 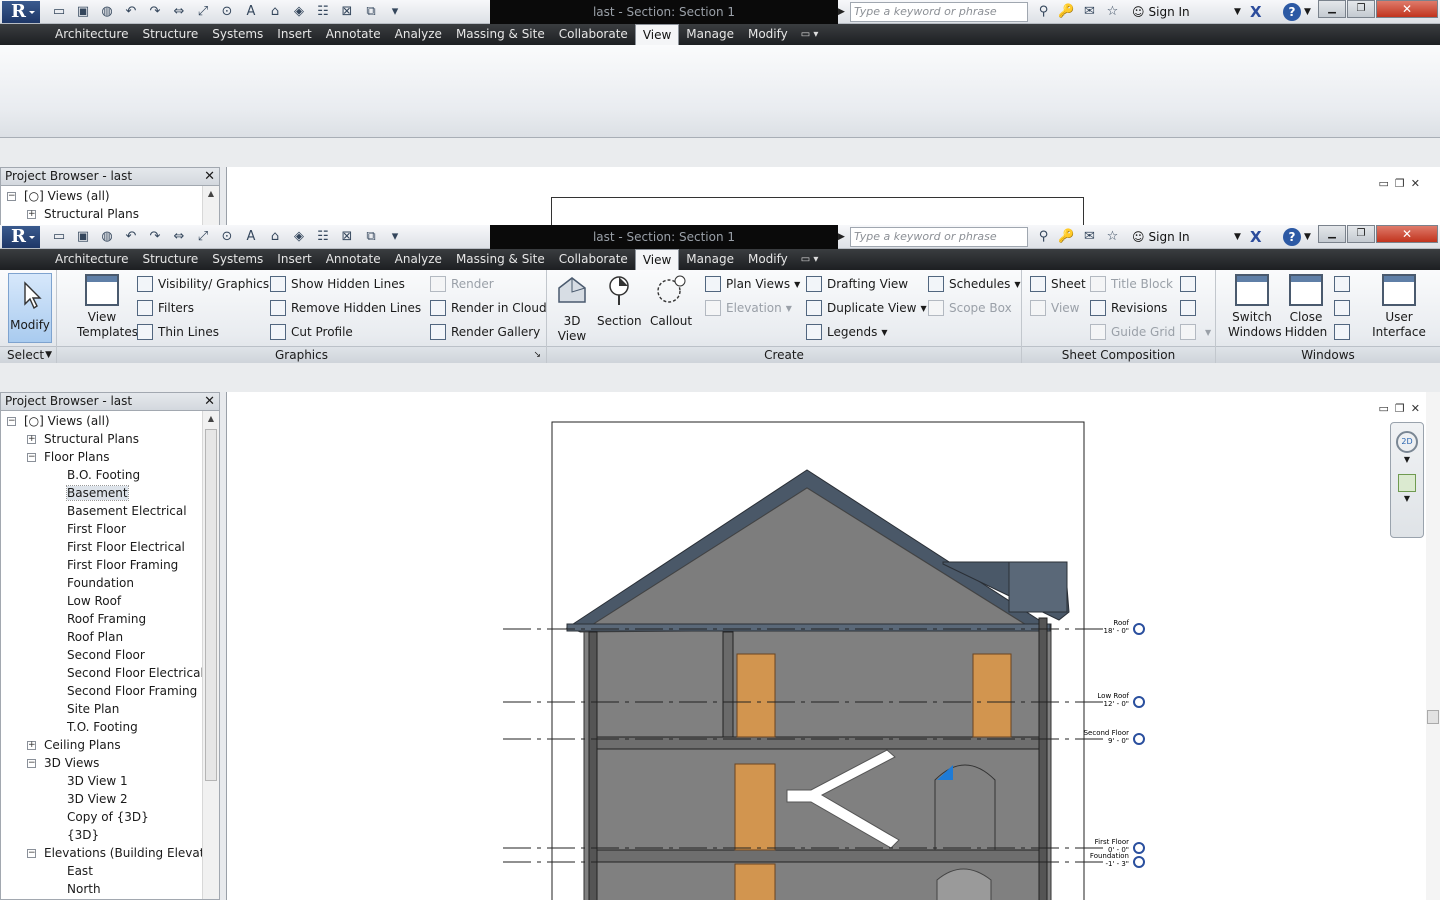 I want to click on tree-item: 3D View 2, so click(x=97, y=799).